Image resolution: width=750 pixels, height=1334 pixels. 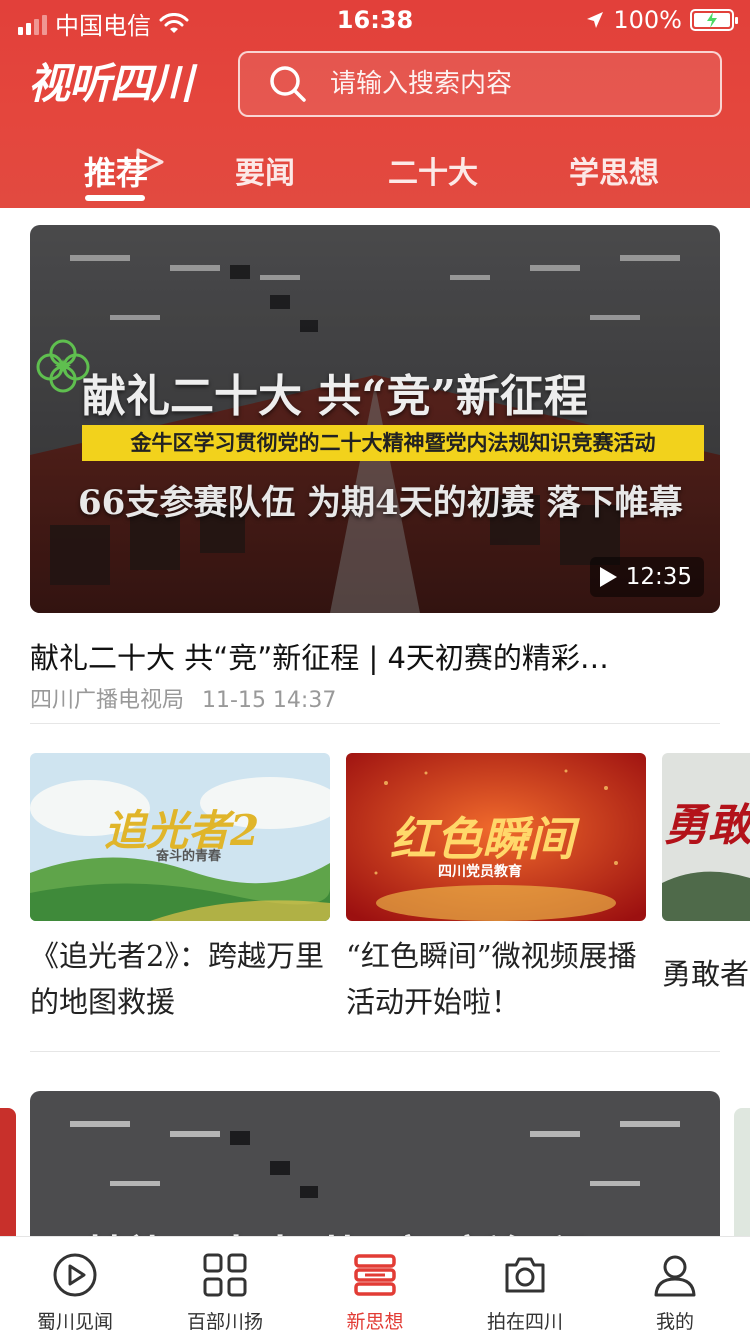 What do you see at coordinates (647, 20) in the screenshot?
I see `battery-percent: 100%` at bounding box center [647, 20].